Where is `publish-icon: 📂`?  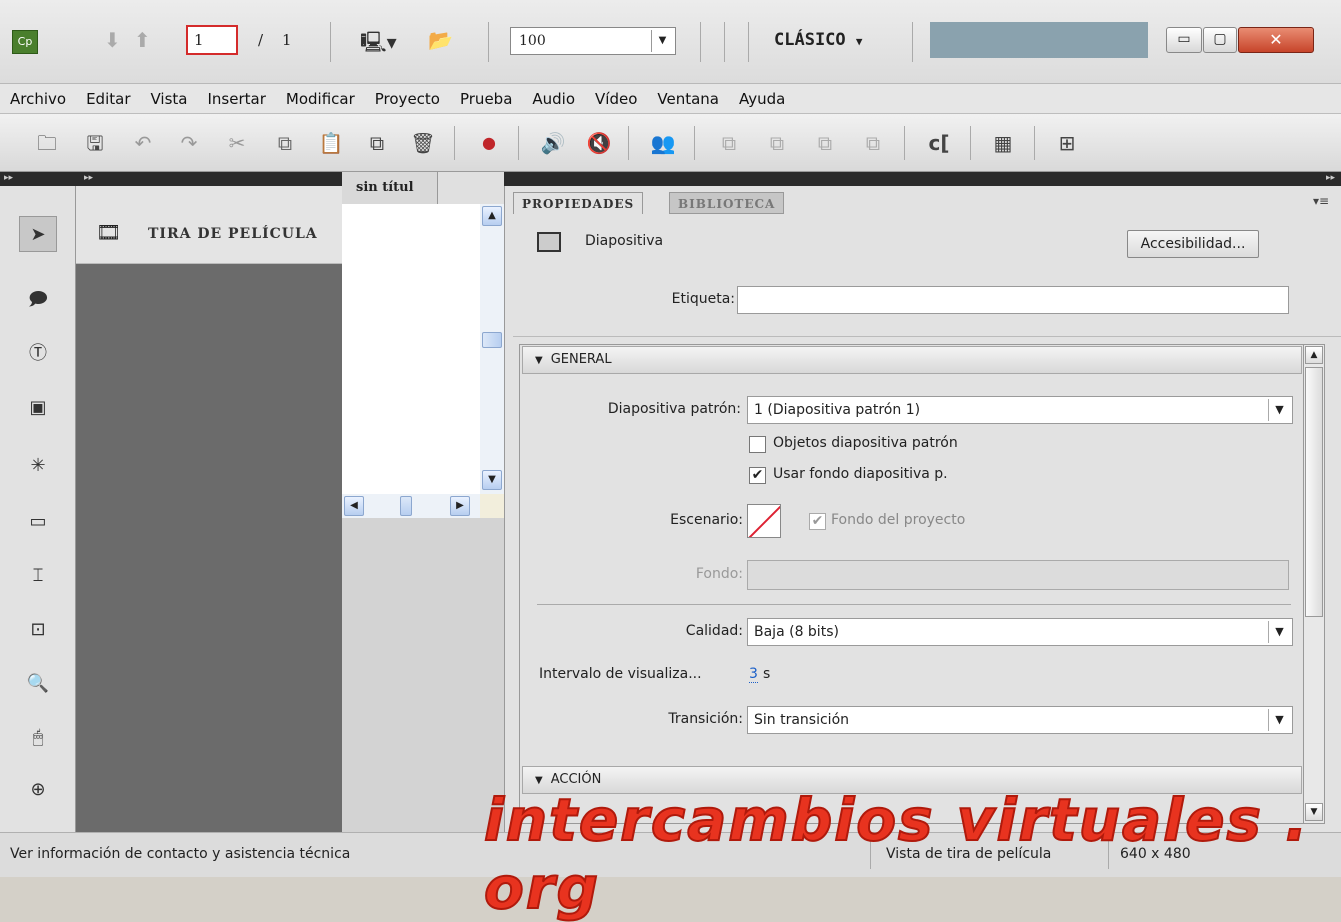 publish-icon: 📂 is located at coordinates (440, 40).